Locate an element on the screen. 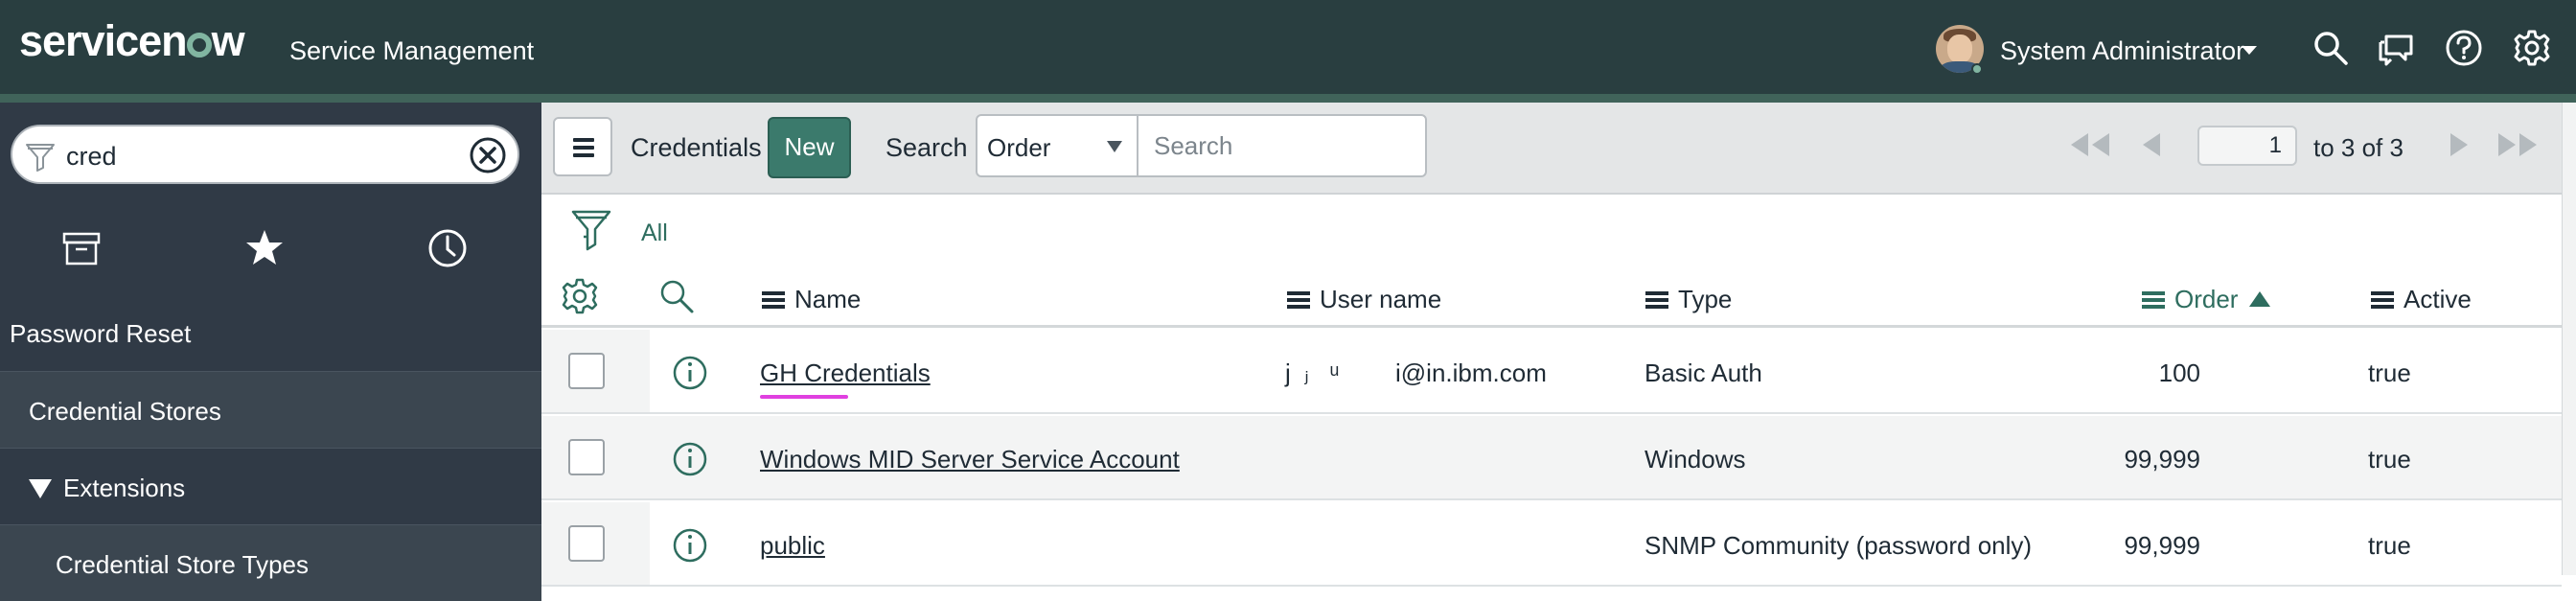  record-name-link: Windows MID Server Service Account is located at coordinates (970, 459).